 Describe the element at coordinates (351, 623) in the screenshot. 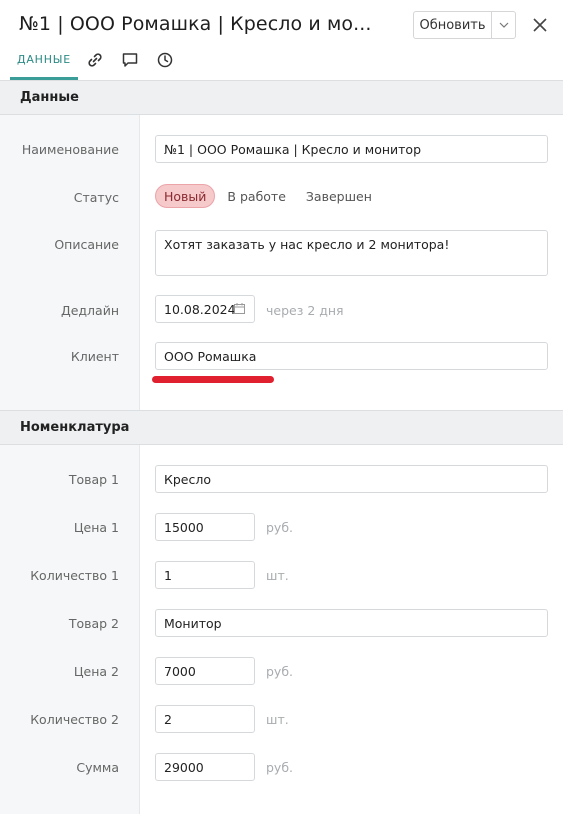

I see `item2-field: Монитор` at that location.